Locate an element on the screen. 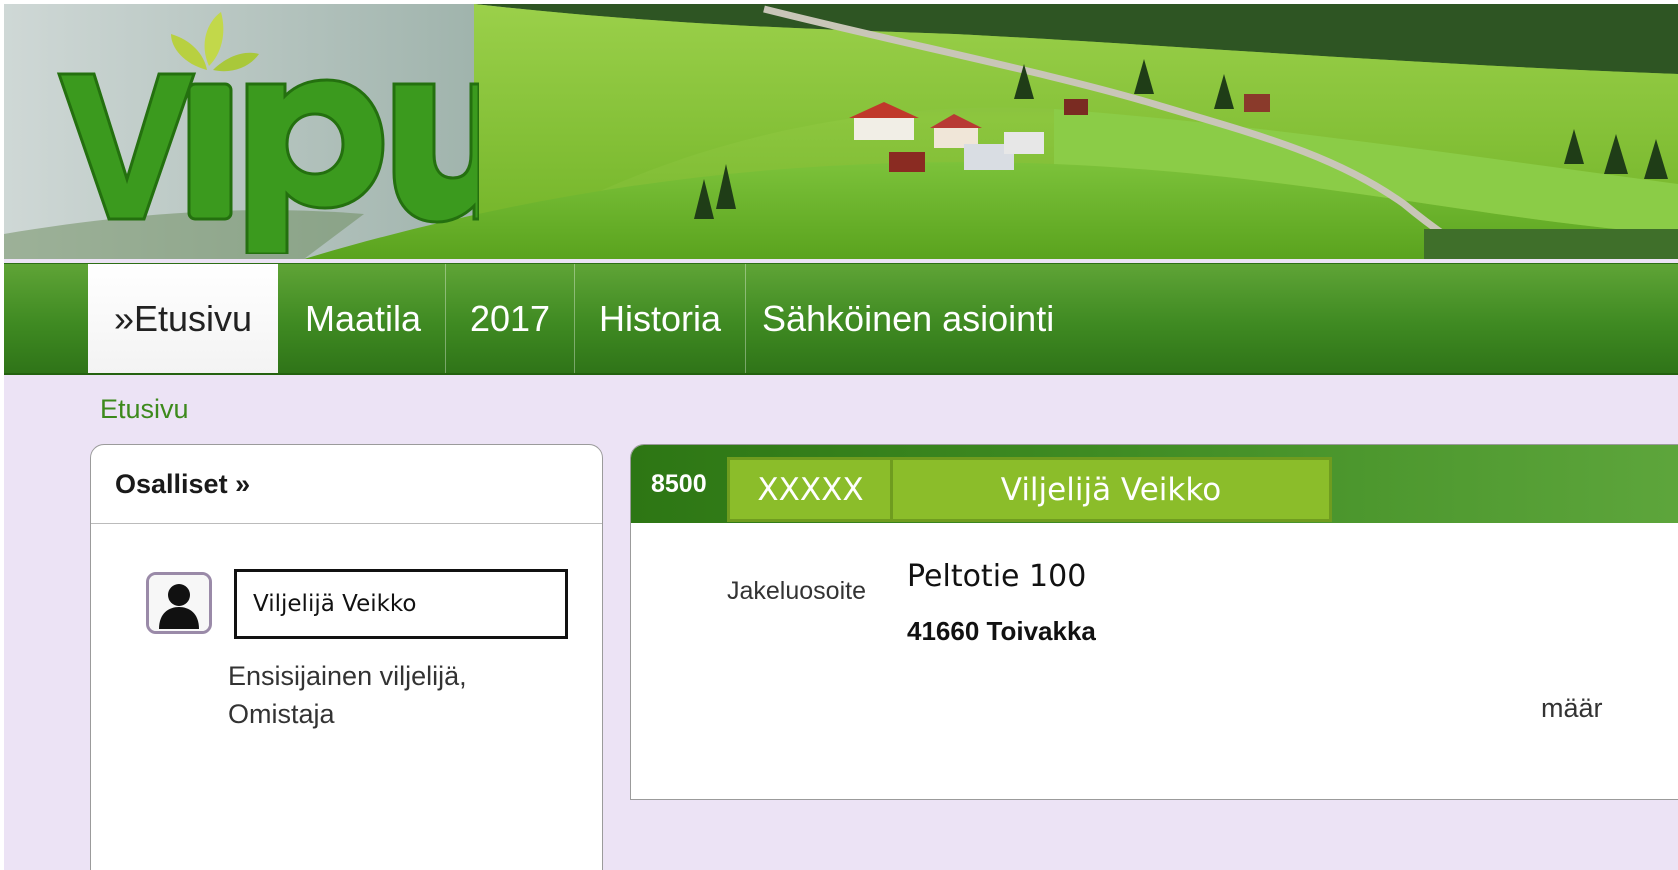 The height and width of the screenshot is (870, 1678). tab-2017: 2017 is located at coordinates (510, 318).